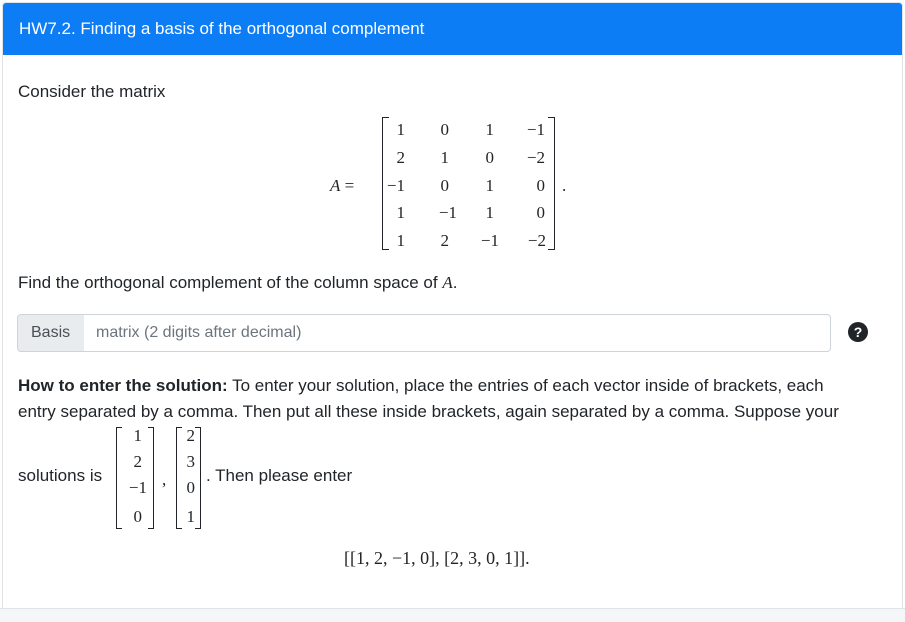 Image resolution: width=905 pixels, height=622 pixels. What do you see at coordinates (447, 282) in the screenshot?
I see `question-var: A` at bounding box center [447, 282].